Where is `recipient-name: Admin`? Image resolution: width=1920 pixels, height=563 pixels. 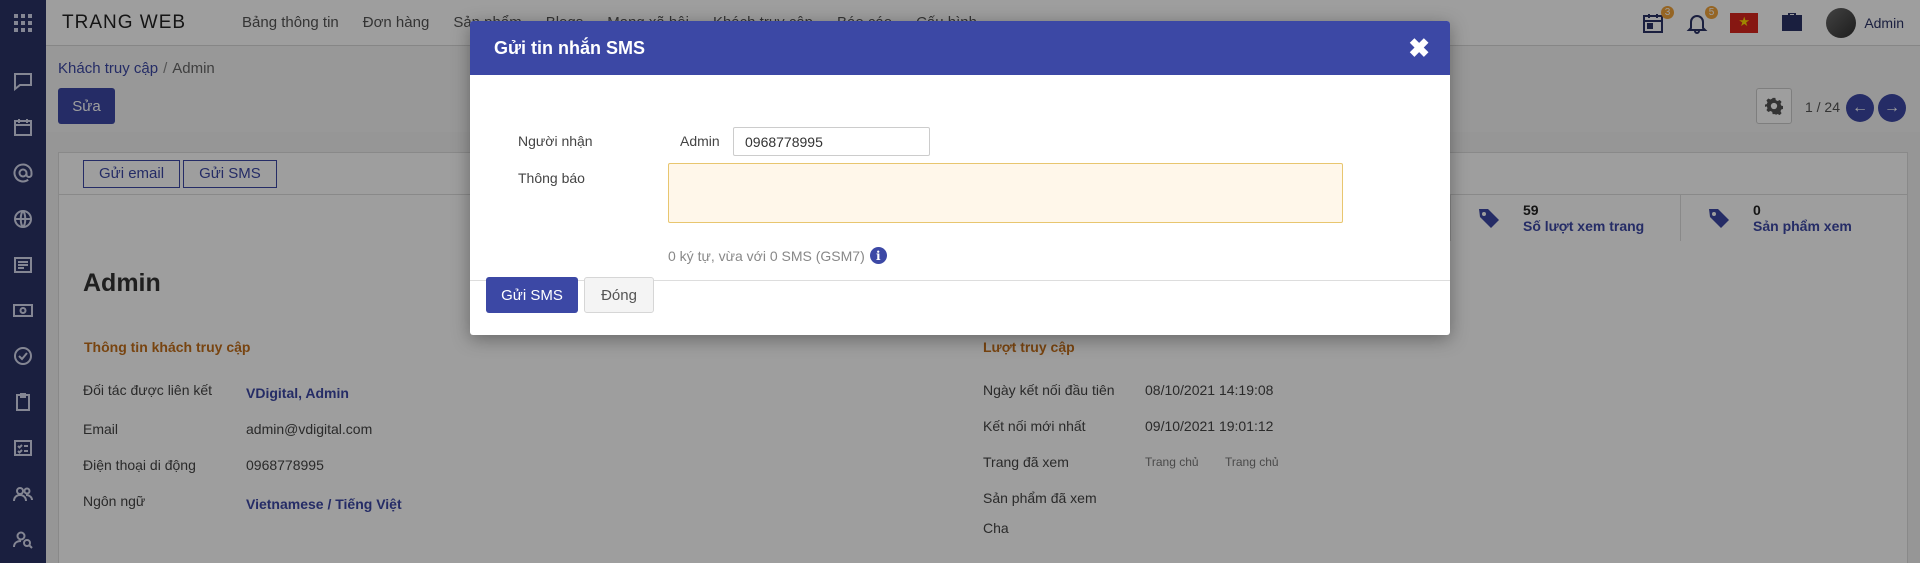
recipient-name: Admin is located at coordinates (700, 141).